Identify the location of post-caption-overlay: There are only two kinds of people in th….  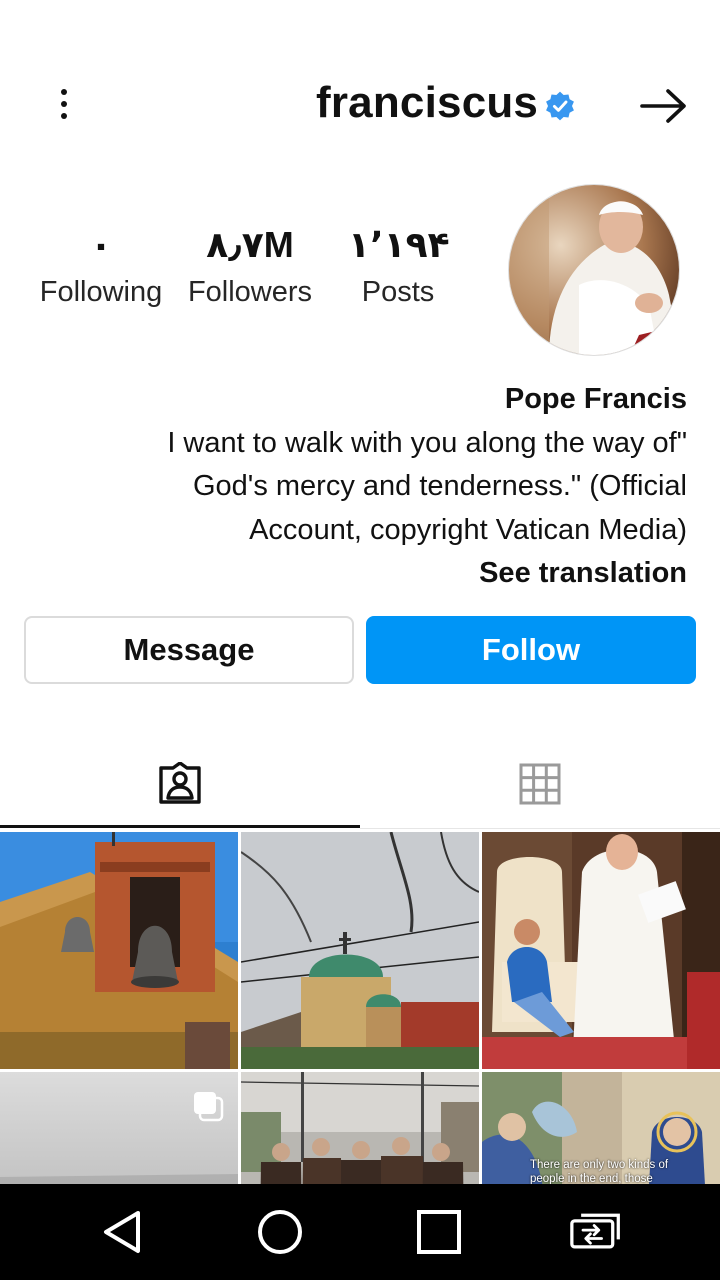
(599, 1171).